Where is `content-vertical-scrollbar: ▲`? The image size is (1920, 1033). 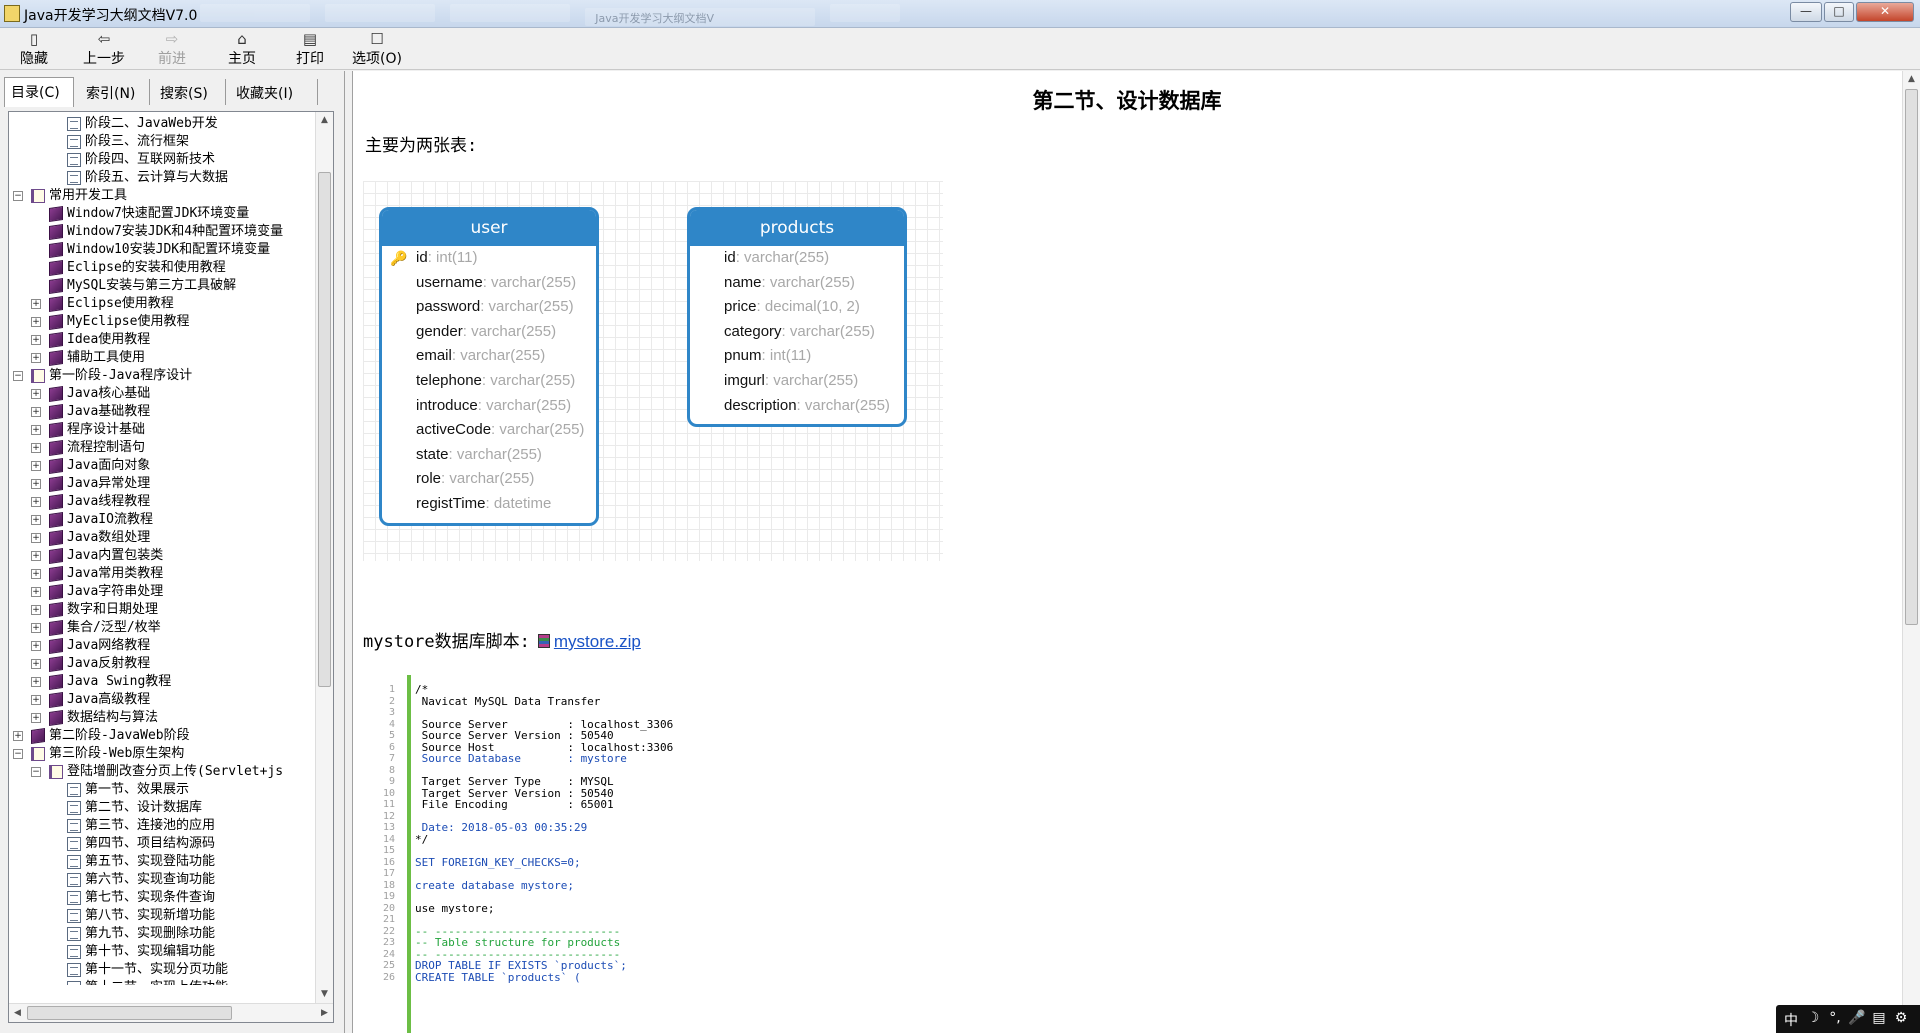
content-vertical-scrollbar: ▲ is located at coordinates (1911, 552).